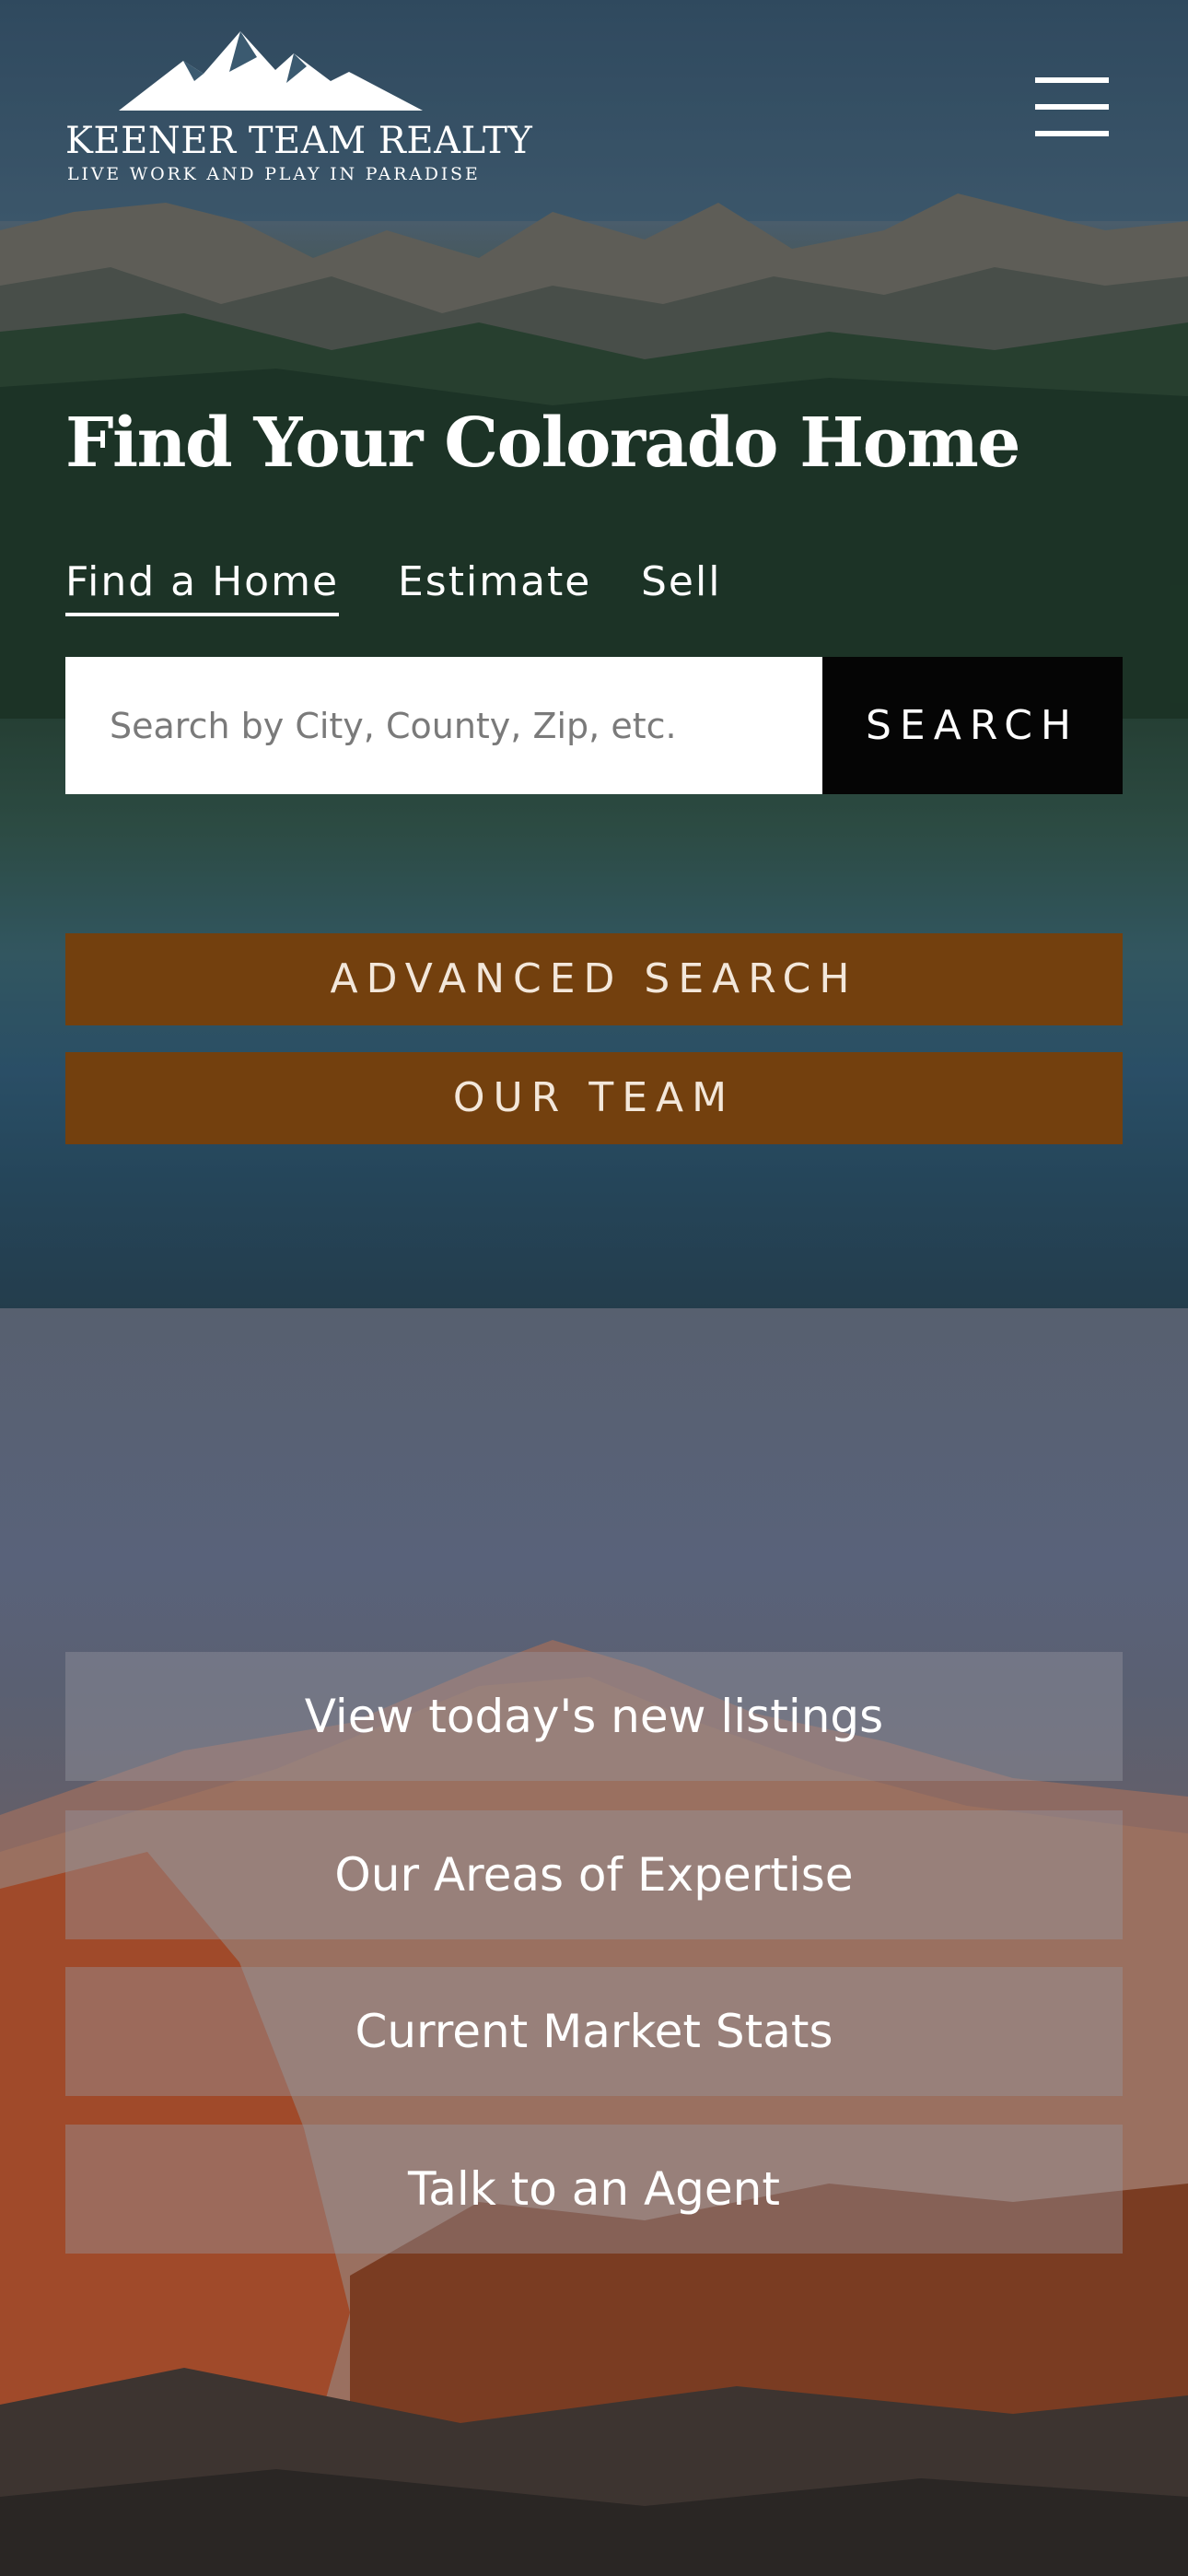  Describe the element at coordinates (444, 725) in the screenshot. I see `search-input` at that location.